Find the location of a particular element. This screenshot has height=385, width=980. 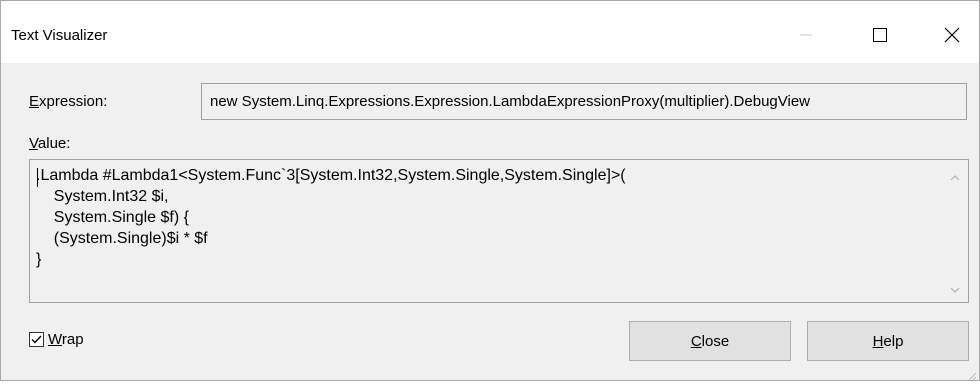

wrap-label: Wrap is located at coordinates (66, 339).